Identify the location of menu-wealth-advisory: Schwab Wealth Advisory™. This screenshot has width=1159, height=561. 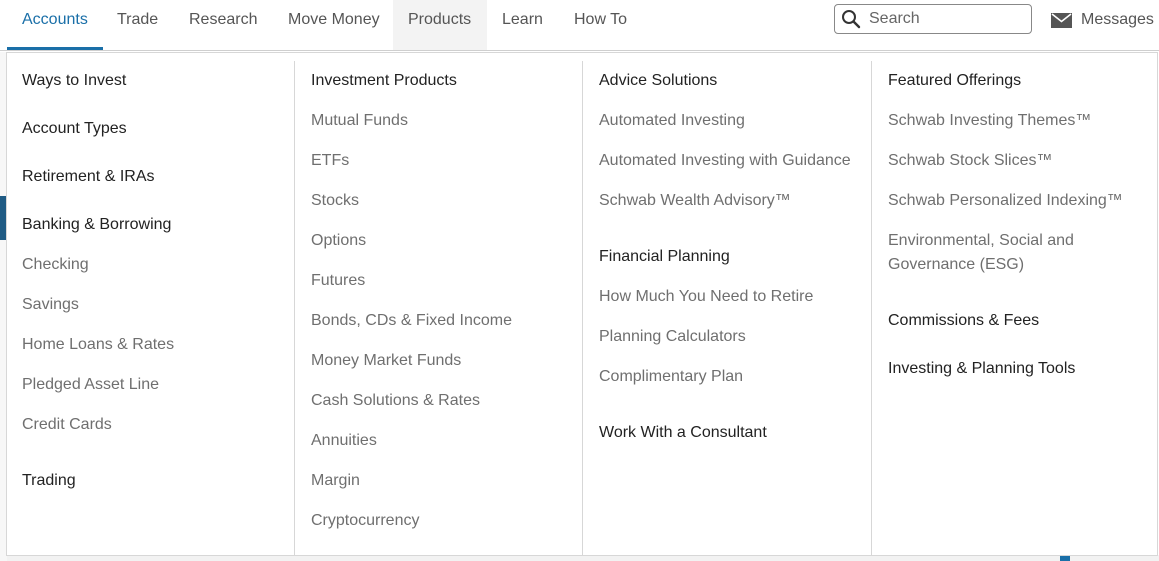
(695, 201).